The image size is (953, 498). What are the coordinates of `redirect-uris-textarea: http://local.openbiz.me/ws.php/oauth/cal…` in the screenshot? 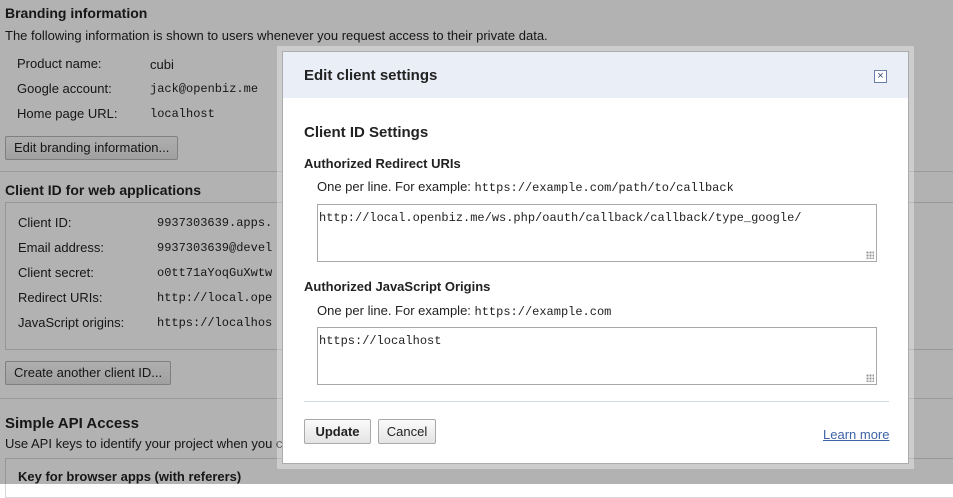 It's located at (597, 233).